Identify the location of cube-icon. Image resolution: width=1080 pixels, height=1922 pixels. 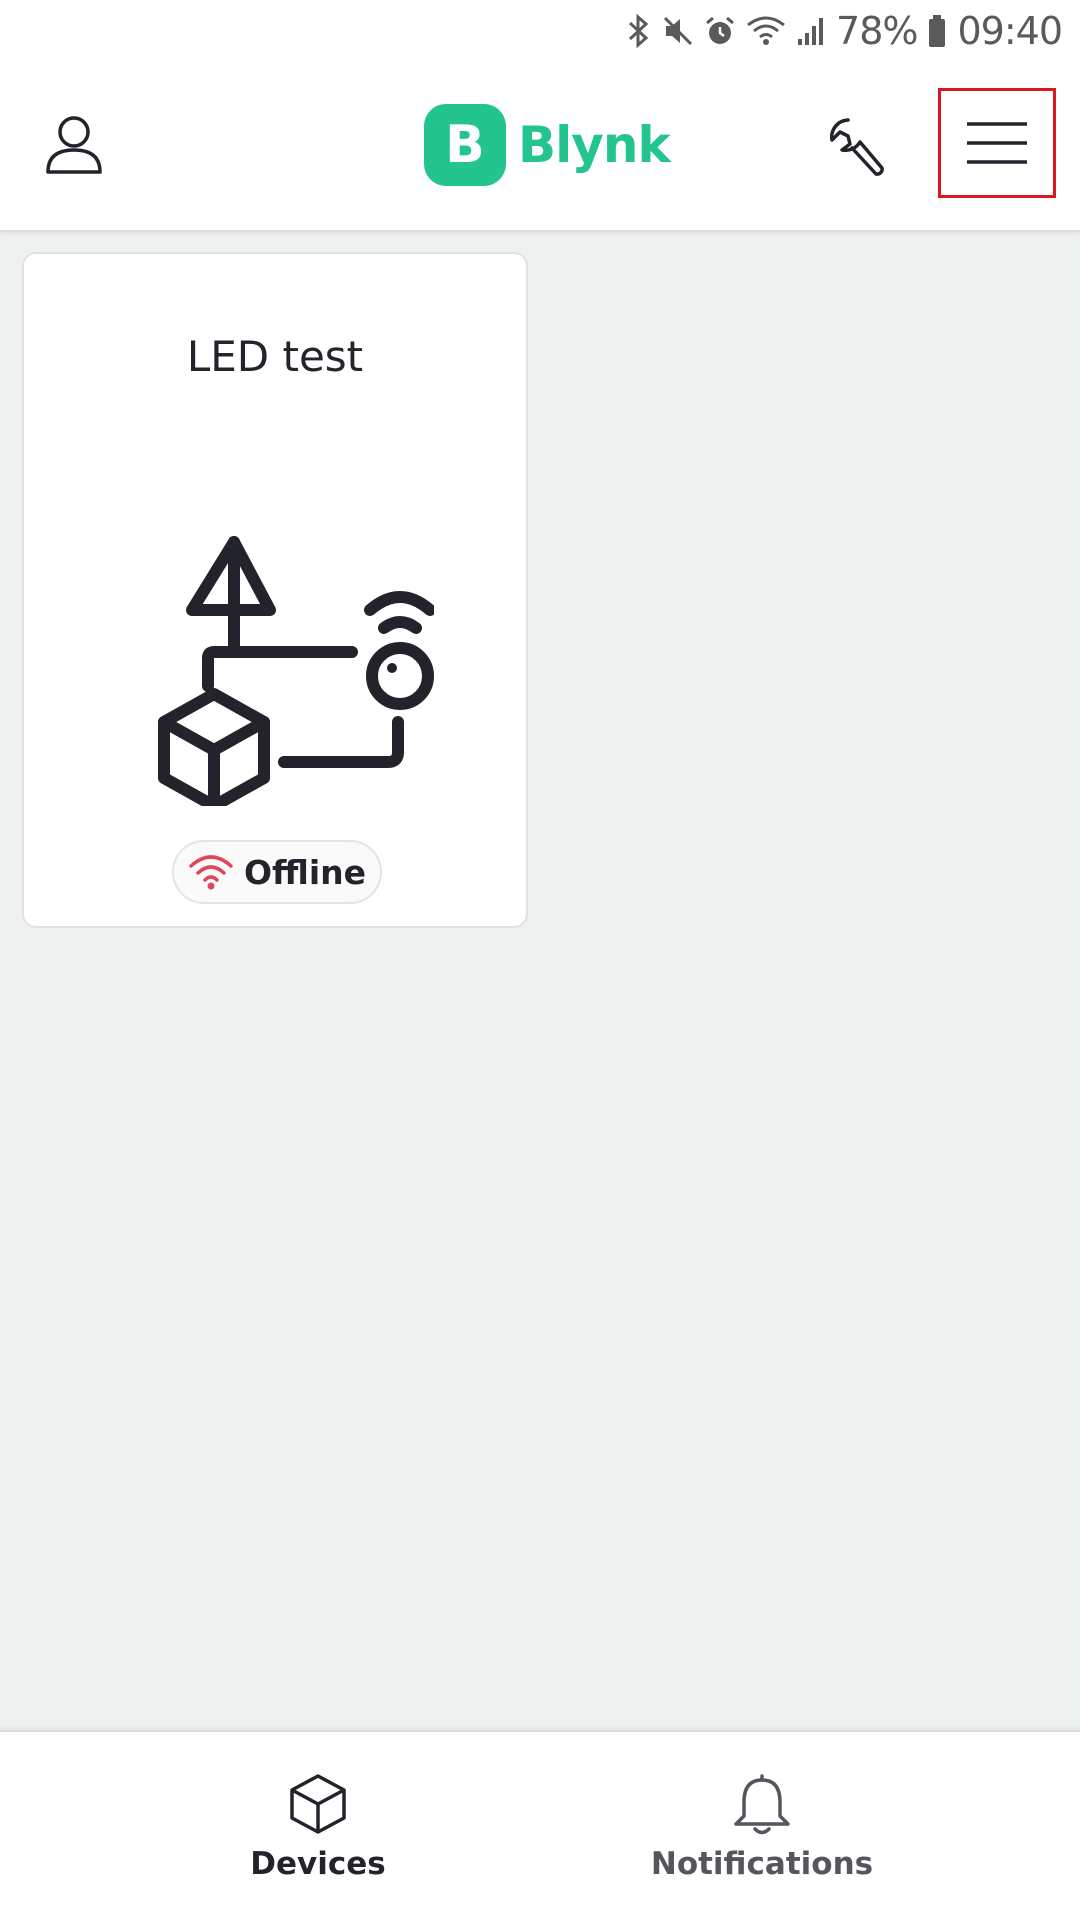
(318, 1804).